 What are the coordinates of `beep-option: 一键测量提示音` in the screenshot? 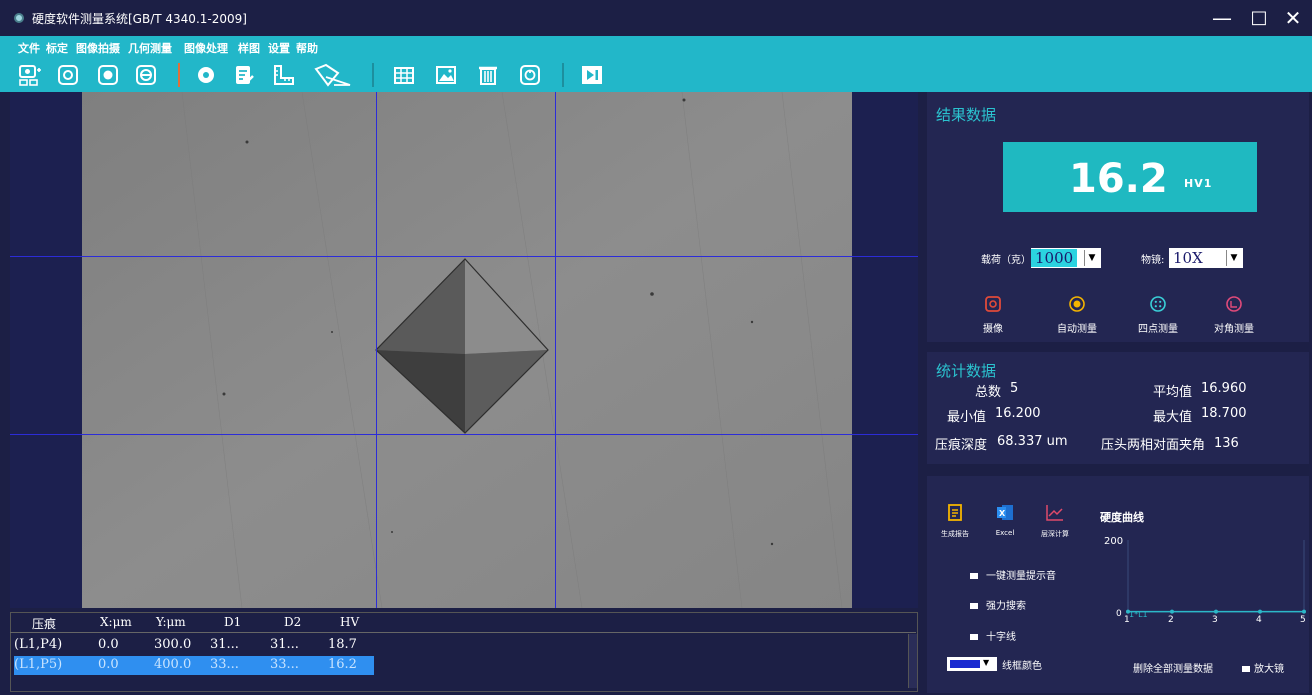 It's located at (1013, 574).